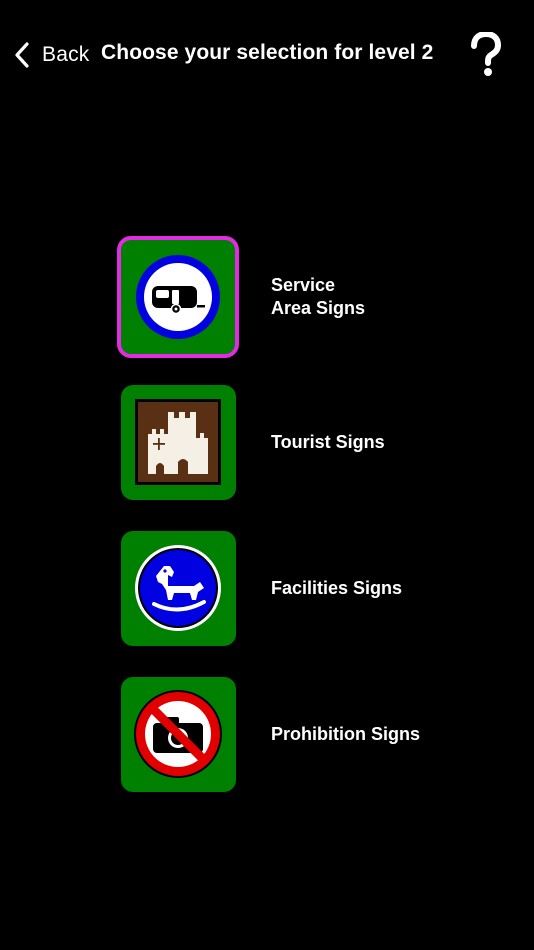  What do you see at coordinates (328, 441) in the screenshot?
I see `item-label: Tourist Signs` at bounding box center [328, 441].